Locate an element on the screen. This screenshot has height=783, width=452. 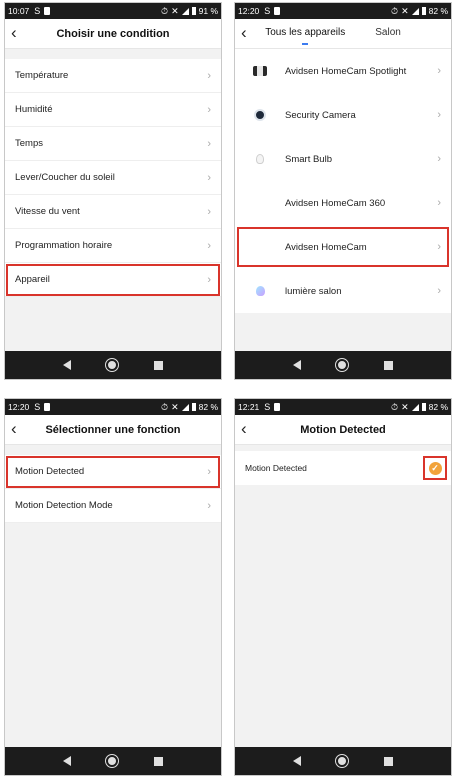
color-bulb-icon-shape is located at coordinates (260, 291).